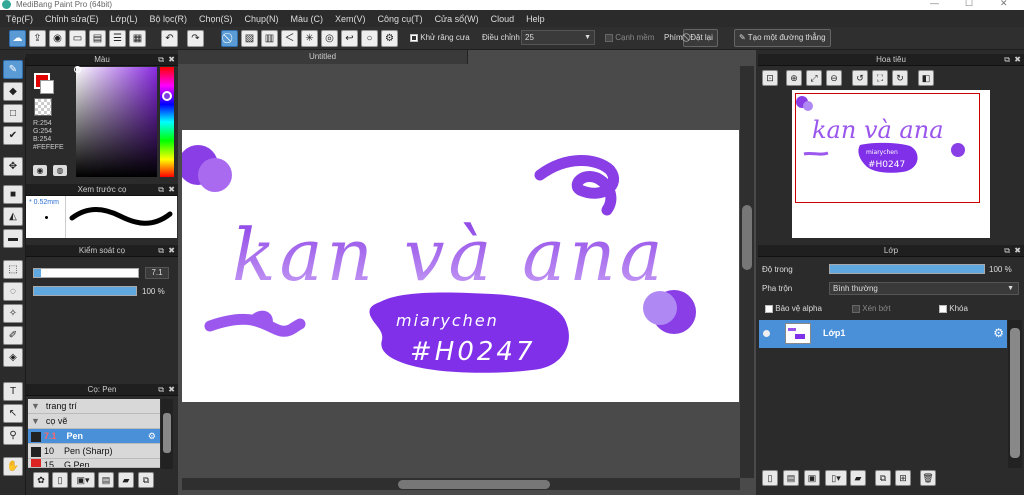  I want to click on move-tool-icon: ✥, so click(13, 166).